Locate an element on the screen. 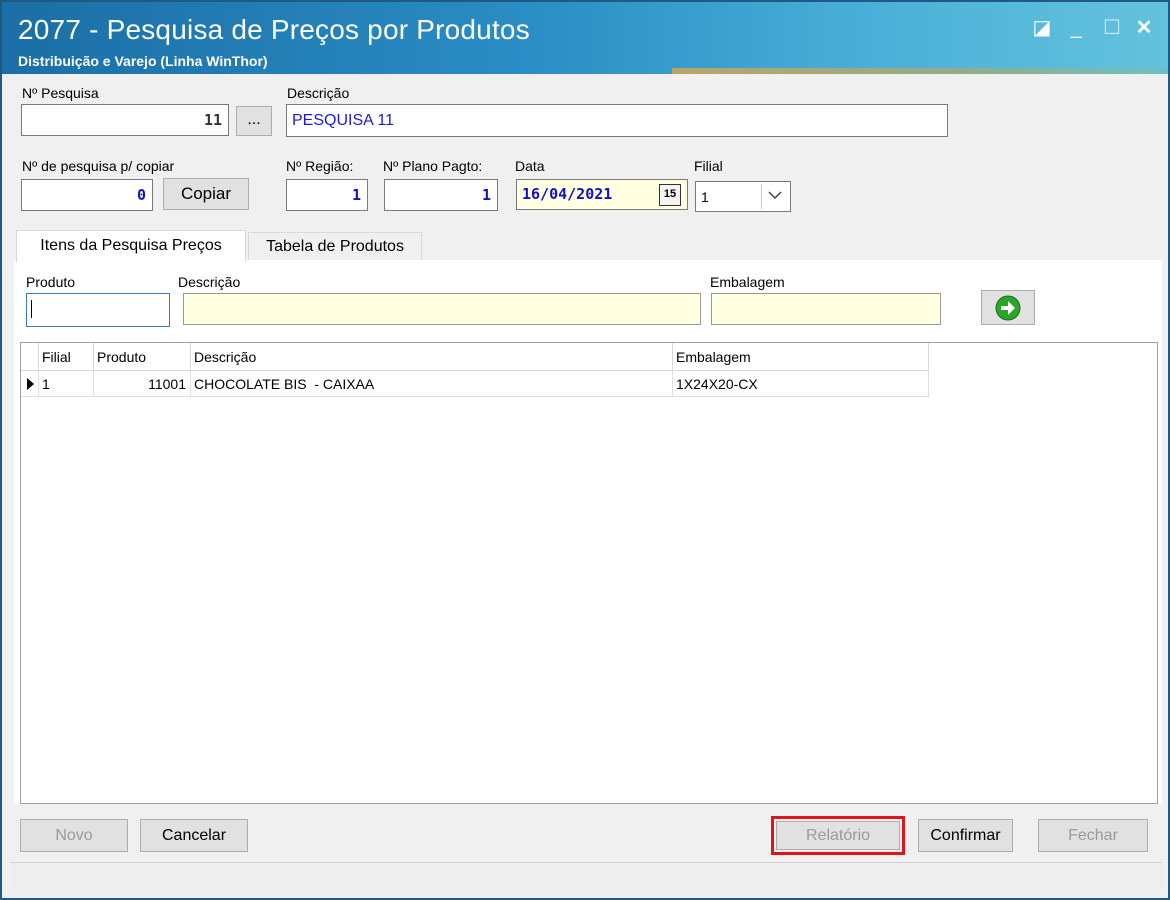 This screenshot has height=900, width=1170. row-pointer-icon is located at coordinates (30, 384).